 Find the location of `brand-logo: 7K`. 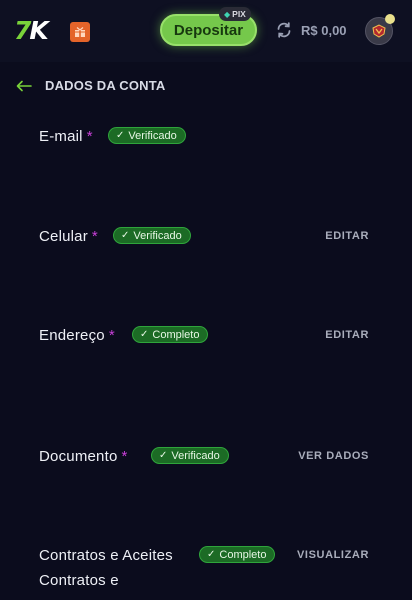

brand-logo: 7K is located at coordinates (31, 30).